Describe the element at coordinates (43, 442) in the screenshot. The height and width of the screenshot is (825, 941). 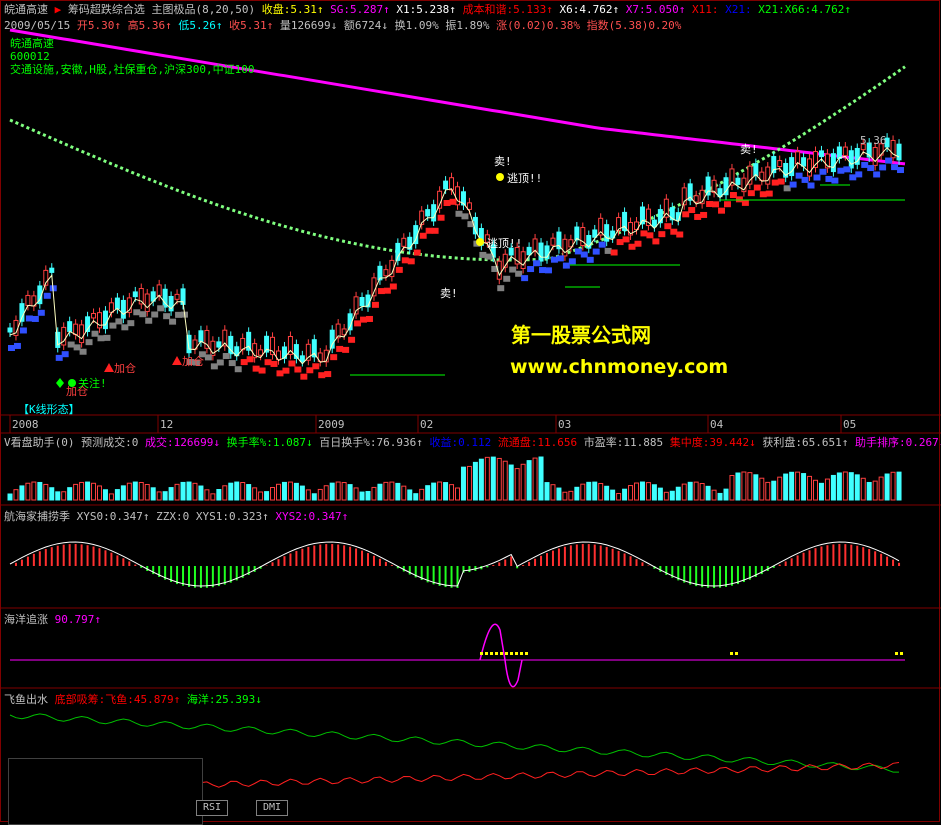
I see `vol_panel-item: V看盘助手(0)` at that location.